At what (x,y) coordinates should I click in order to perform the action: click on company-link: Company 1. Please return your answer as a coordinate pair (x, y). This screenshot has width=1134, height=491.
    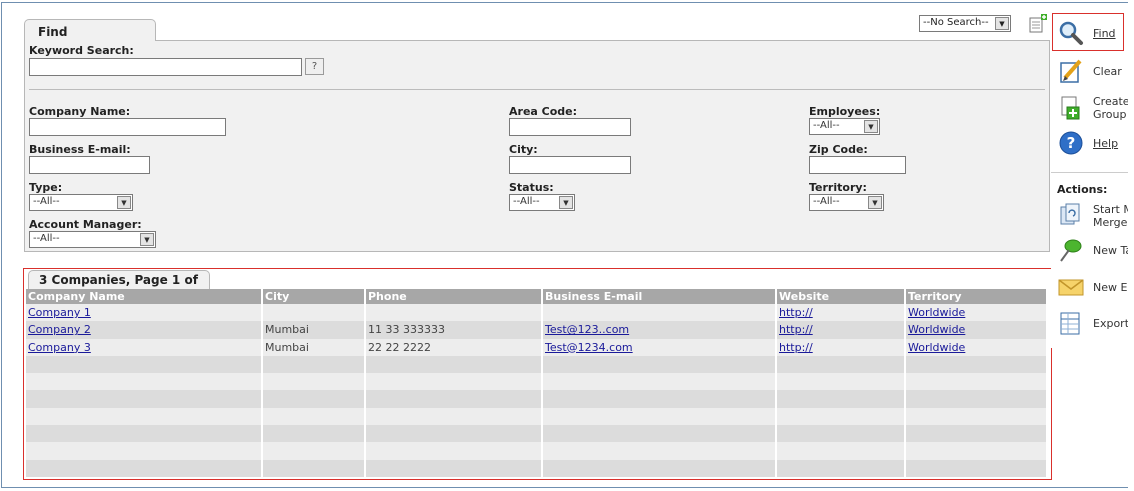
    Looking at the image, I should click on (59, 312).